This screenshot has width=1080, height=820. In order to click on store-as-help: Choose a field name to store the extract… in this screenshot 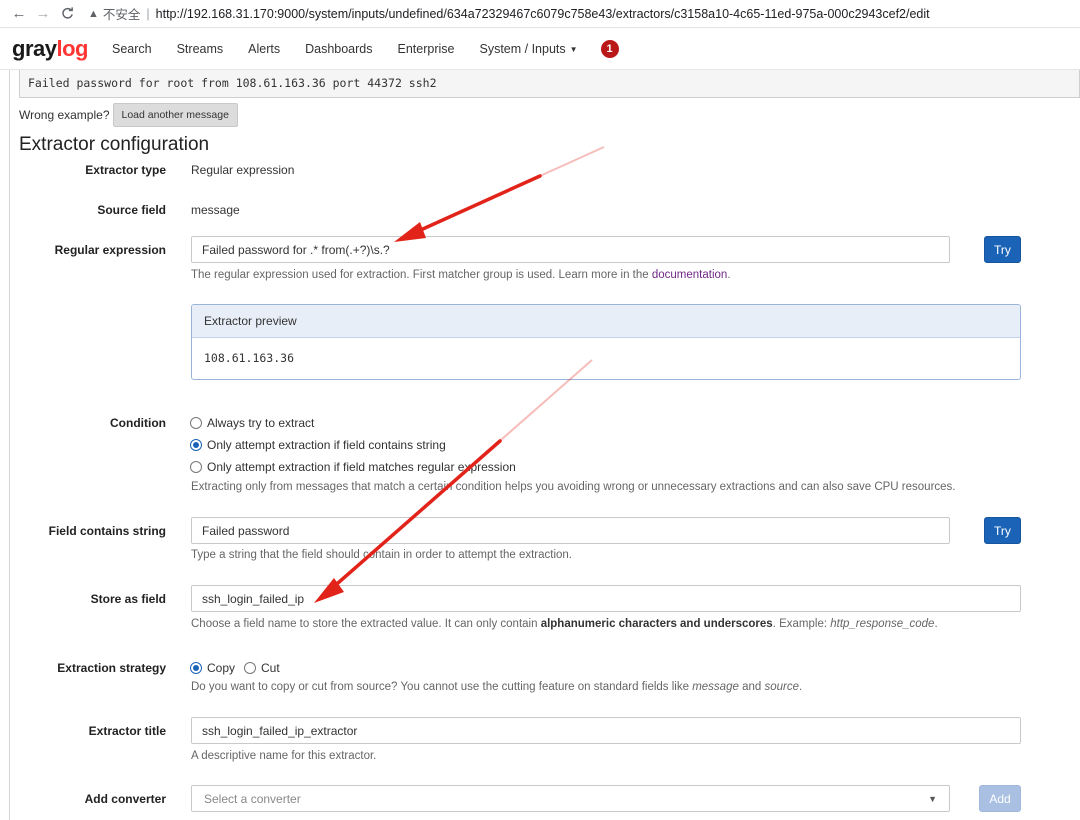, I will do `click(564, 624)`.